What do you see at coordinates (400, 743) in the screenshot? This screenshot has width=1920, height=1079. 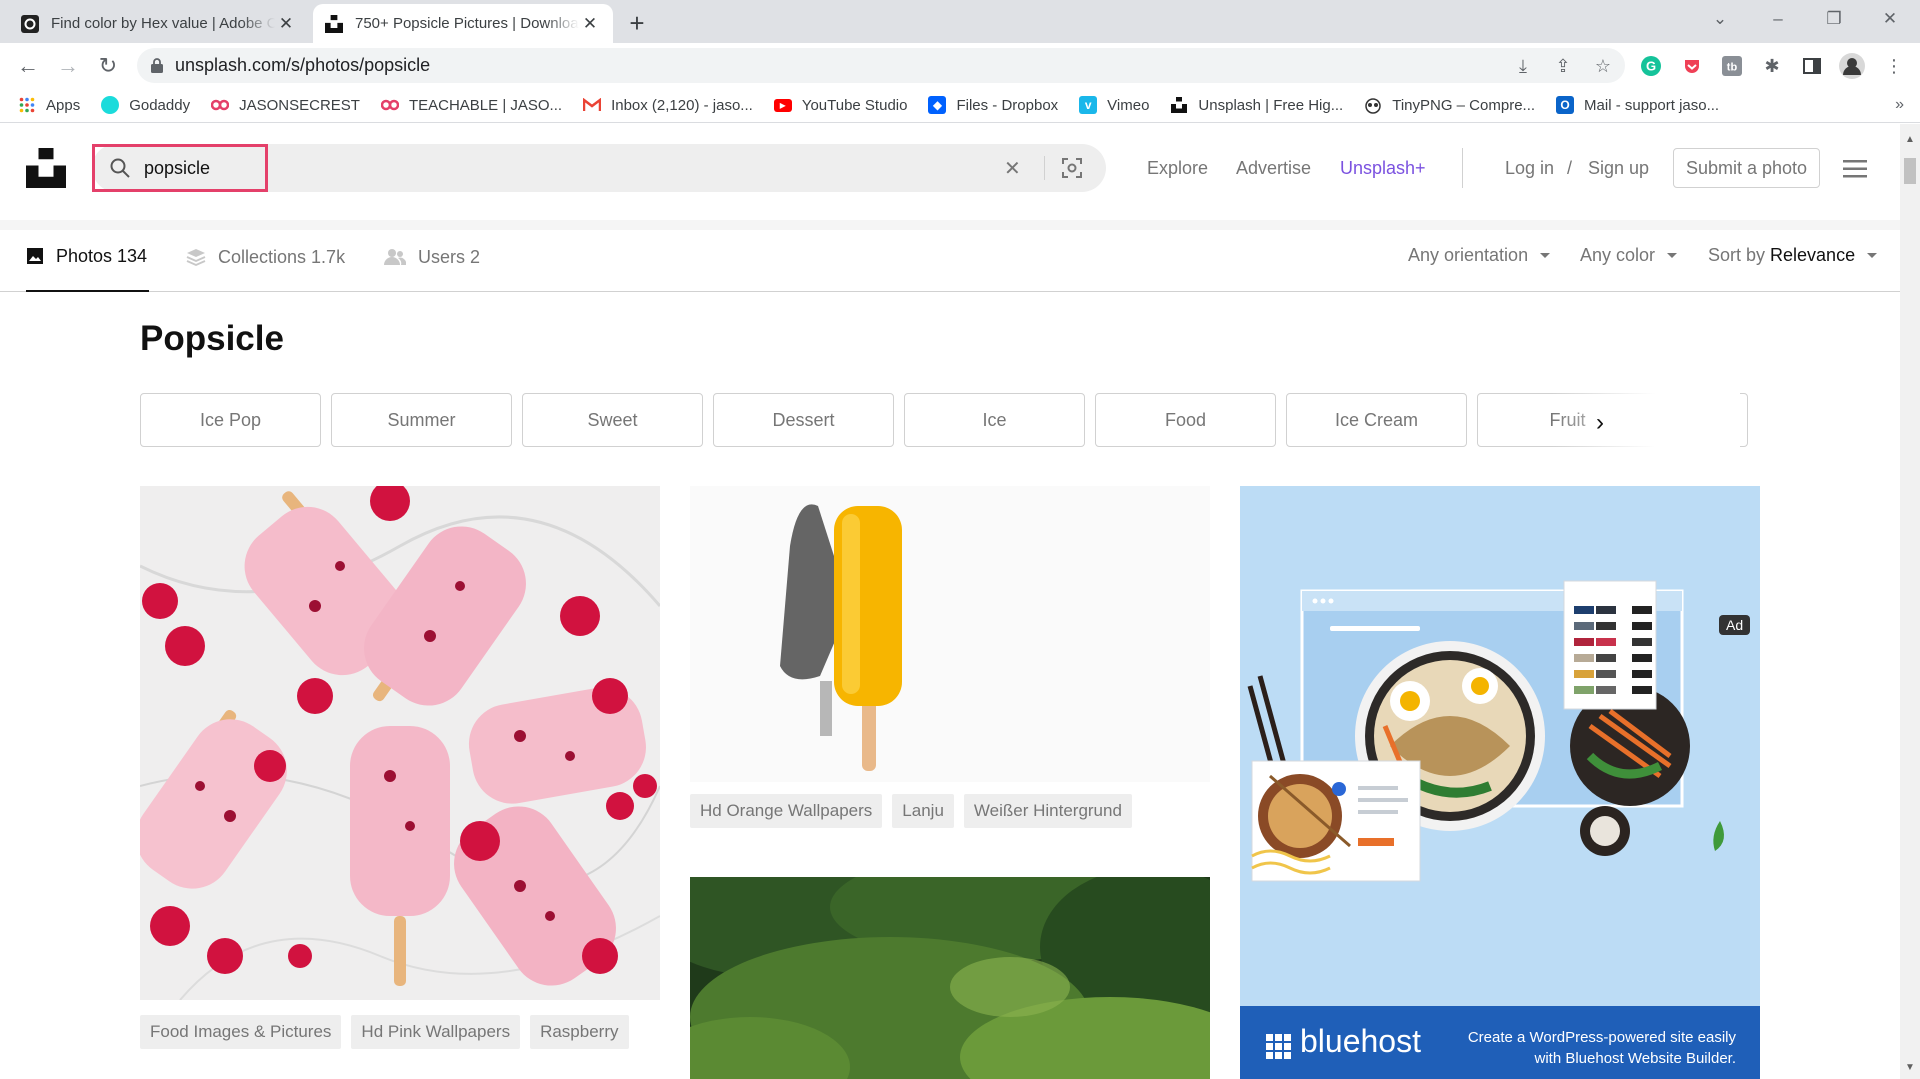 I see `photo-pink-popsicles` at bounding box center [400, 743].